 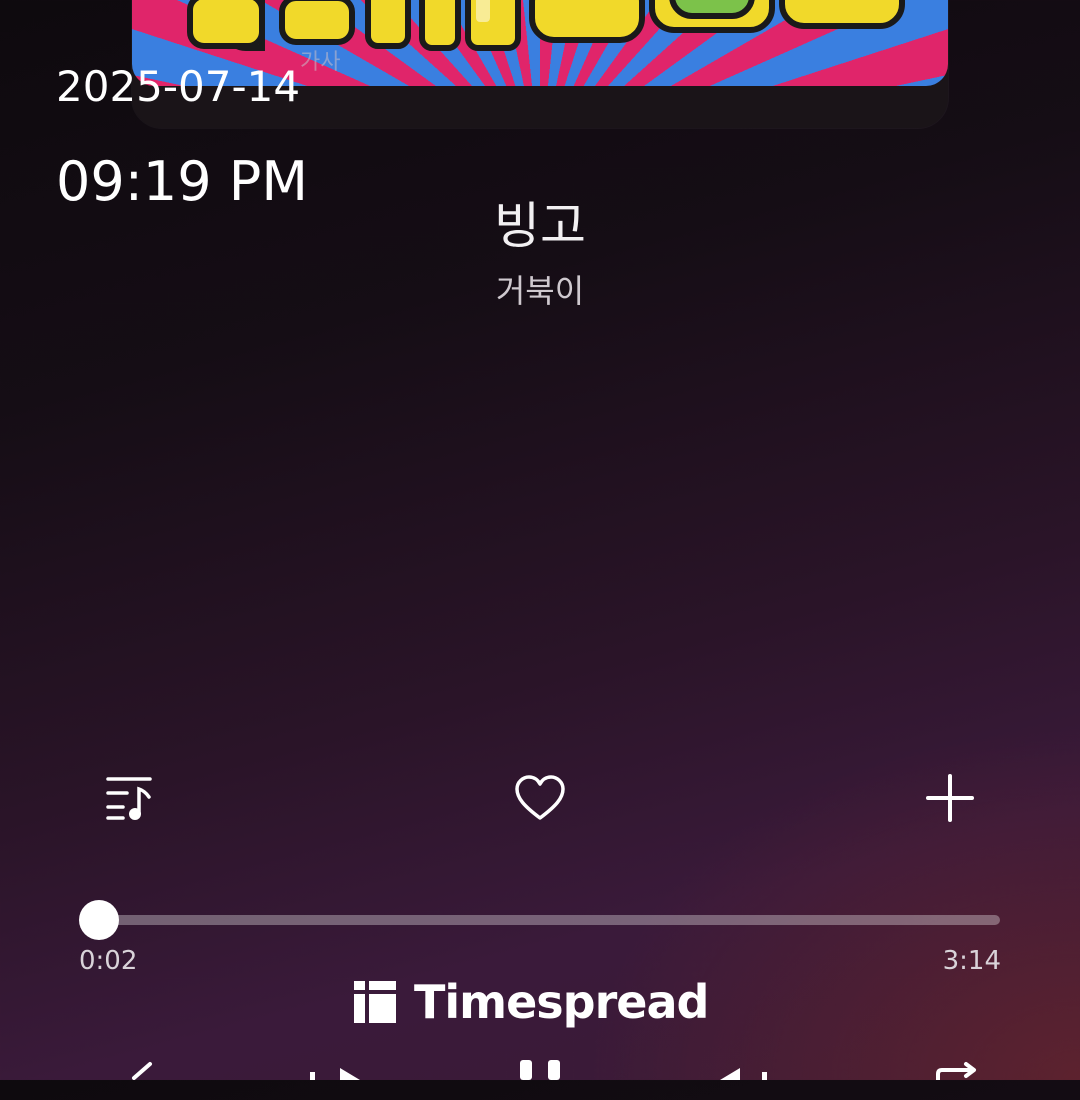 I want to click on playlist-icon, so click(x=129, y=798).